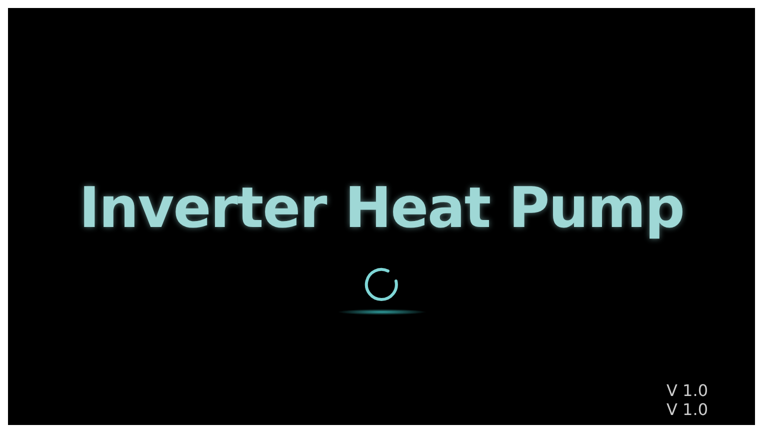 The width and height of the screenshot is (763, 430). Describe the element at coordinates (381, 208) in the screenshot. I see `app-title: Inverter Heat Pump` at that location.